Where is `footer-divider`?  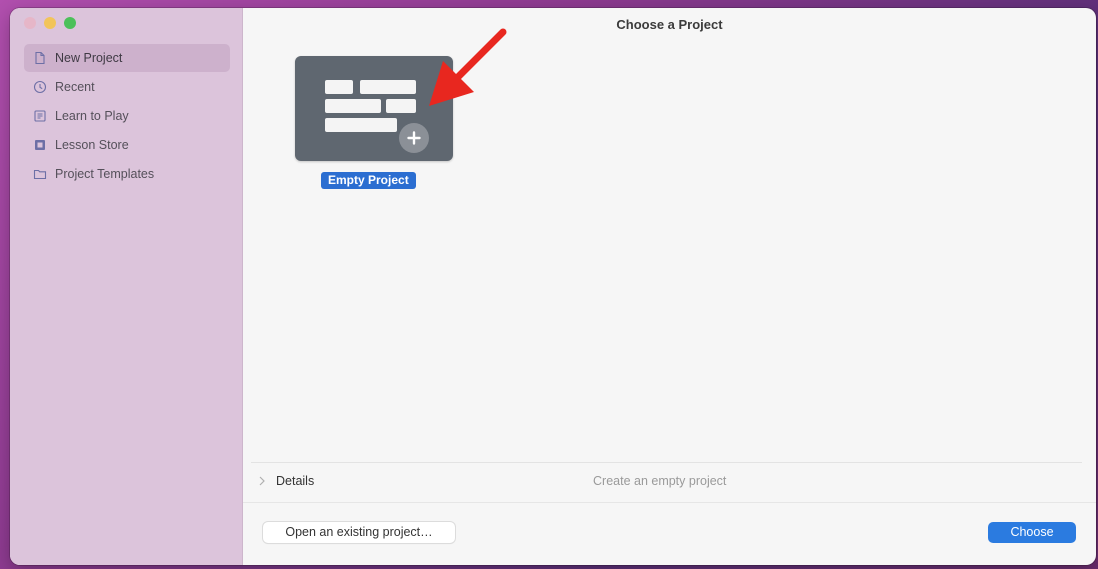 footer-divider is located at coordinates (669, 502).